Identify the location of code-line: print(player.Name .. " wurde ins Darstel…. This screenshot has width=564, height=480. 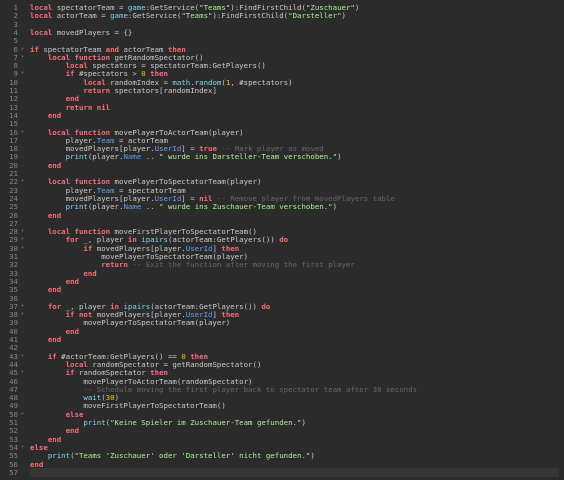
(186, 156).